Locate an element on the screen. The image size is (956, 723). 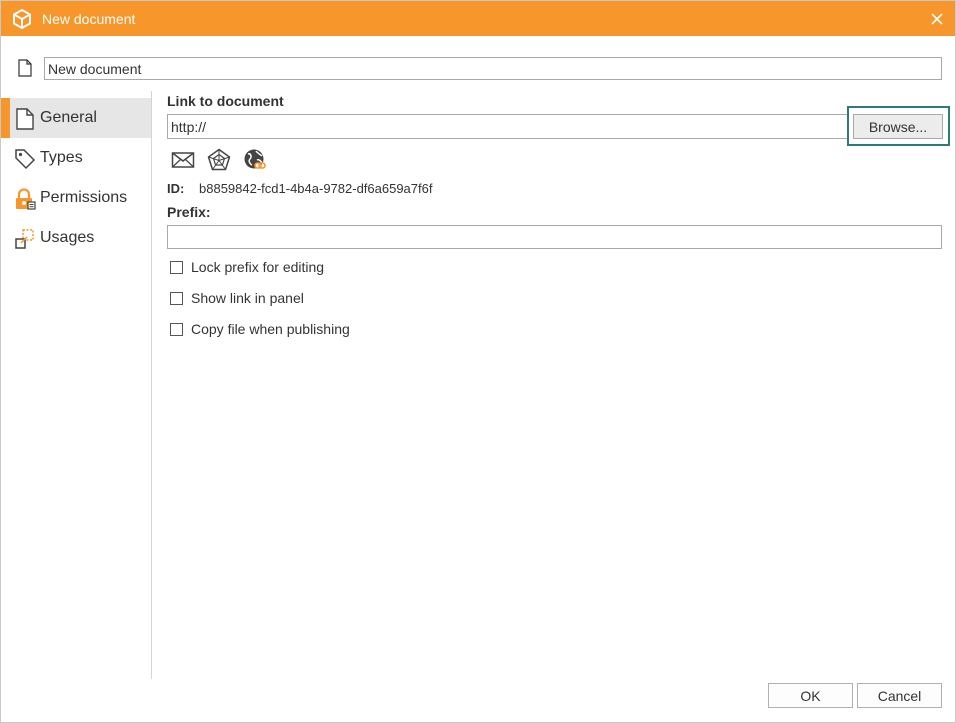
sidebar-item-types: Types is located at coordinates (76, 158).